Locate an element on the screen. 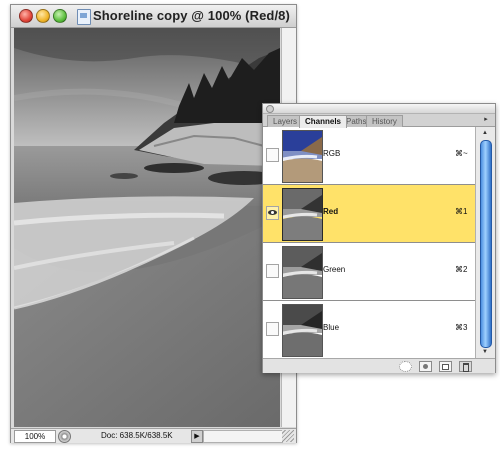  channel-row-rgb: RGB ⌘~ is located at coordinates (369, 156).